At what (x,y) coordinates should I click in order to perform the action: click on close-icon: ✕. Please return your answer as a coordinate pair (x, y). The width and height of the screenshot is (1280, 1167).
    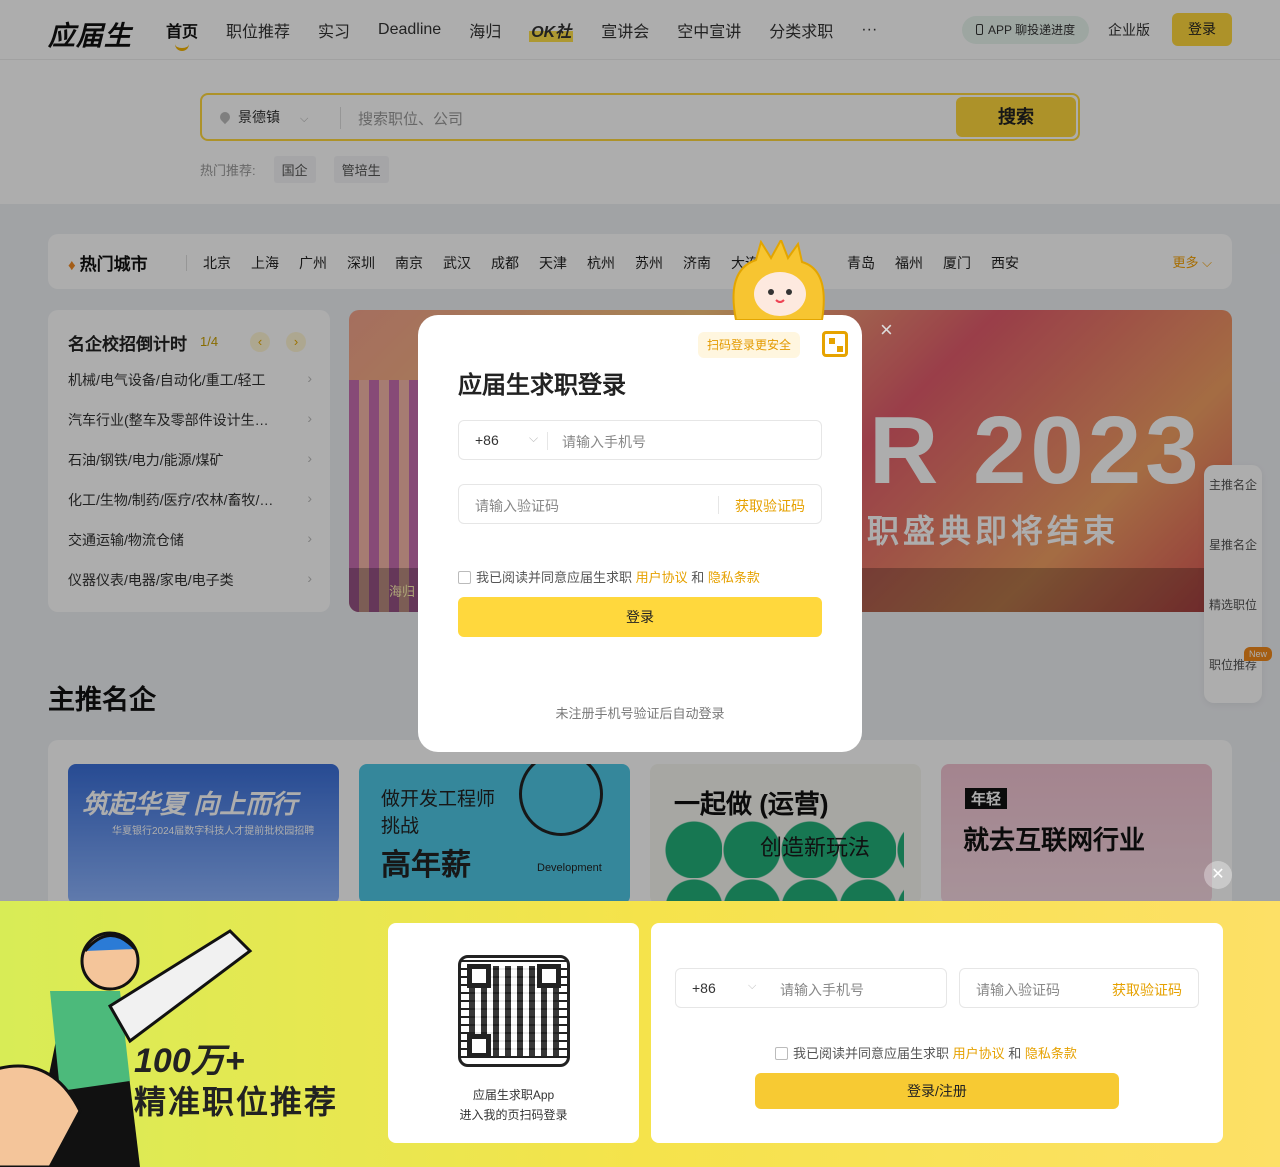
    Looking at the image, I should click on (1218, 875).